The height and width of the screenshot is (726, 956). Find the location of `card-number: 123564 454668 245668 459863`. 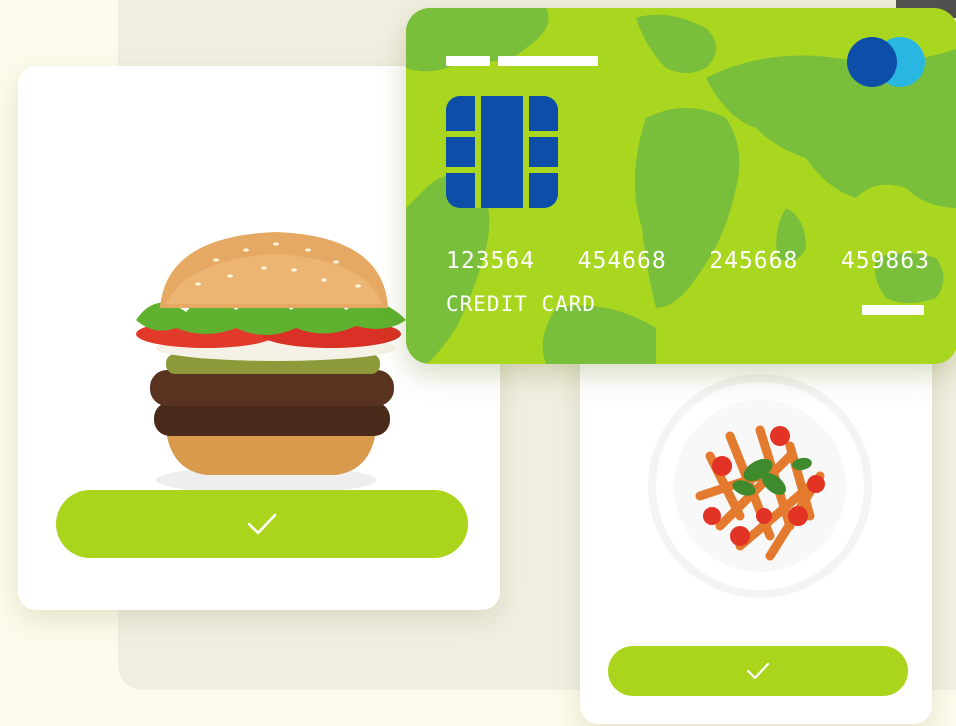

card-number: 123564 454668 245668 459863 is located at coordinates (688, 261).